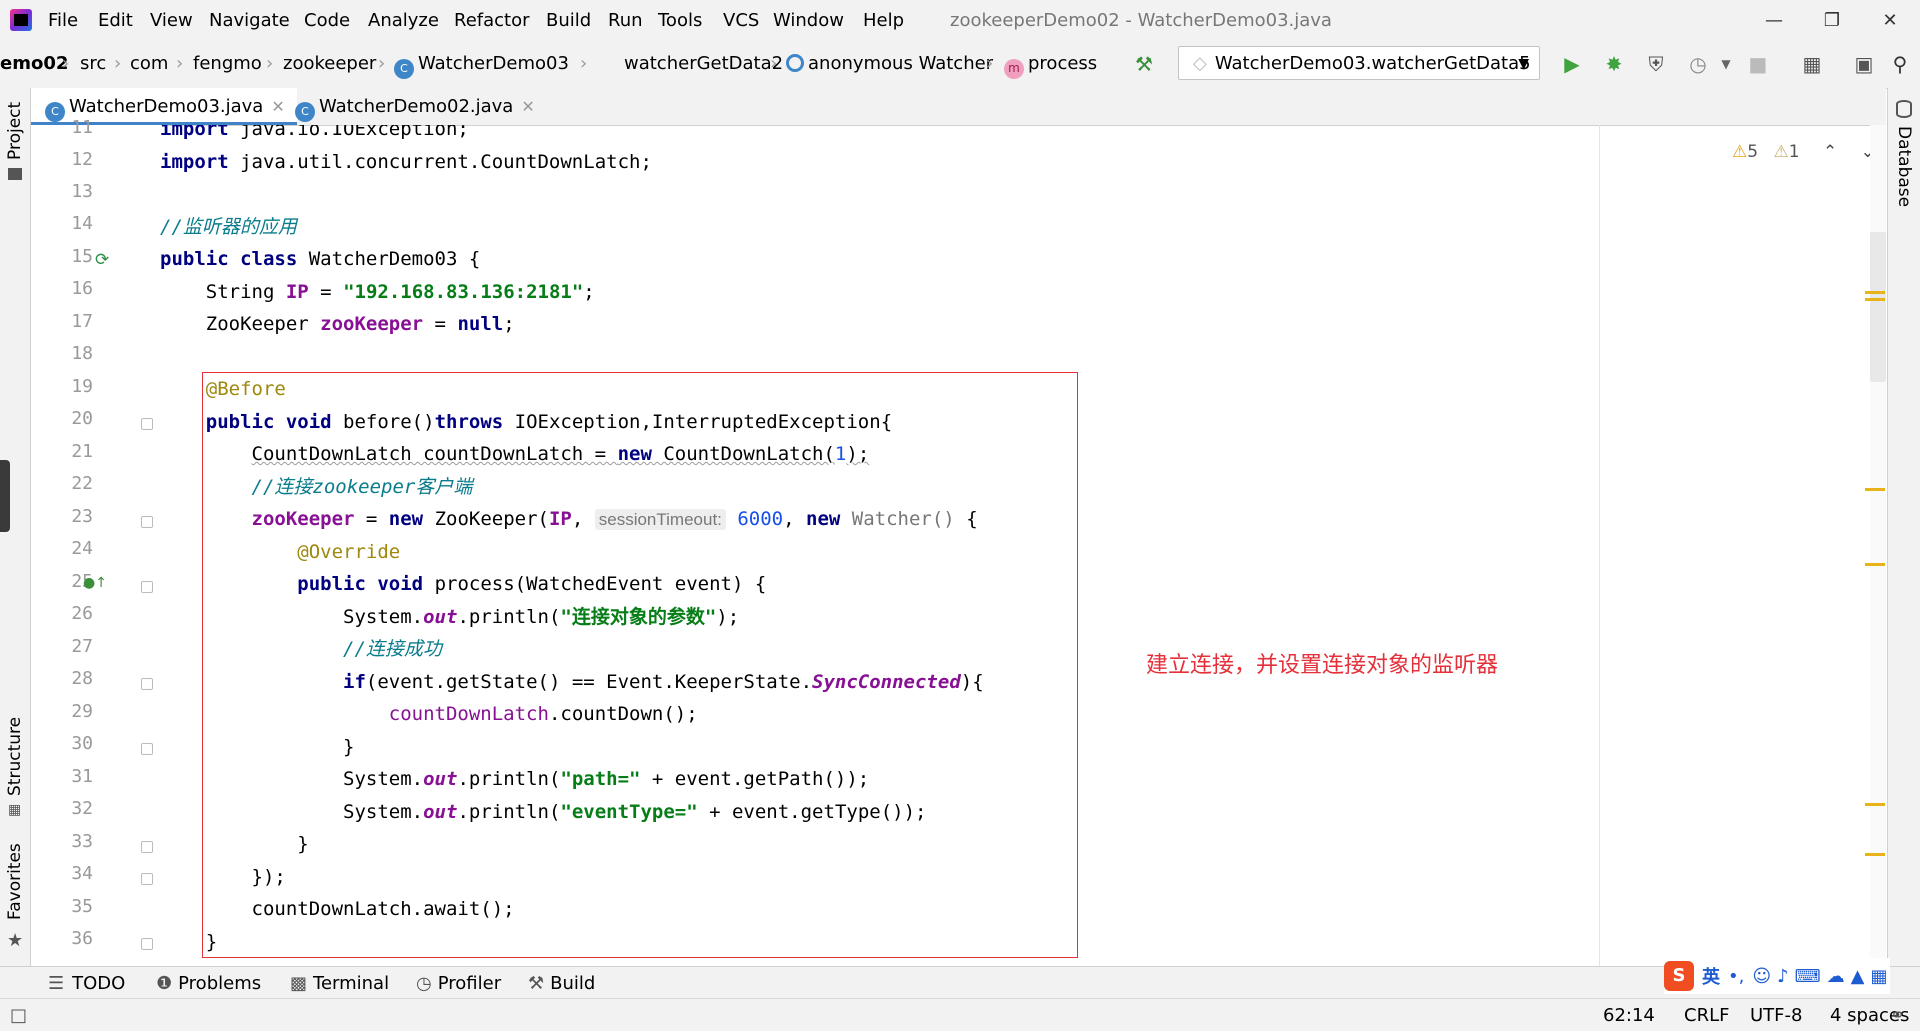 This screenshot has width=1920, height=1033. Describe the element at coordinates (82, 841) in the screenshot. I see `line-number: 33` at that location.